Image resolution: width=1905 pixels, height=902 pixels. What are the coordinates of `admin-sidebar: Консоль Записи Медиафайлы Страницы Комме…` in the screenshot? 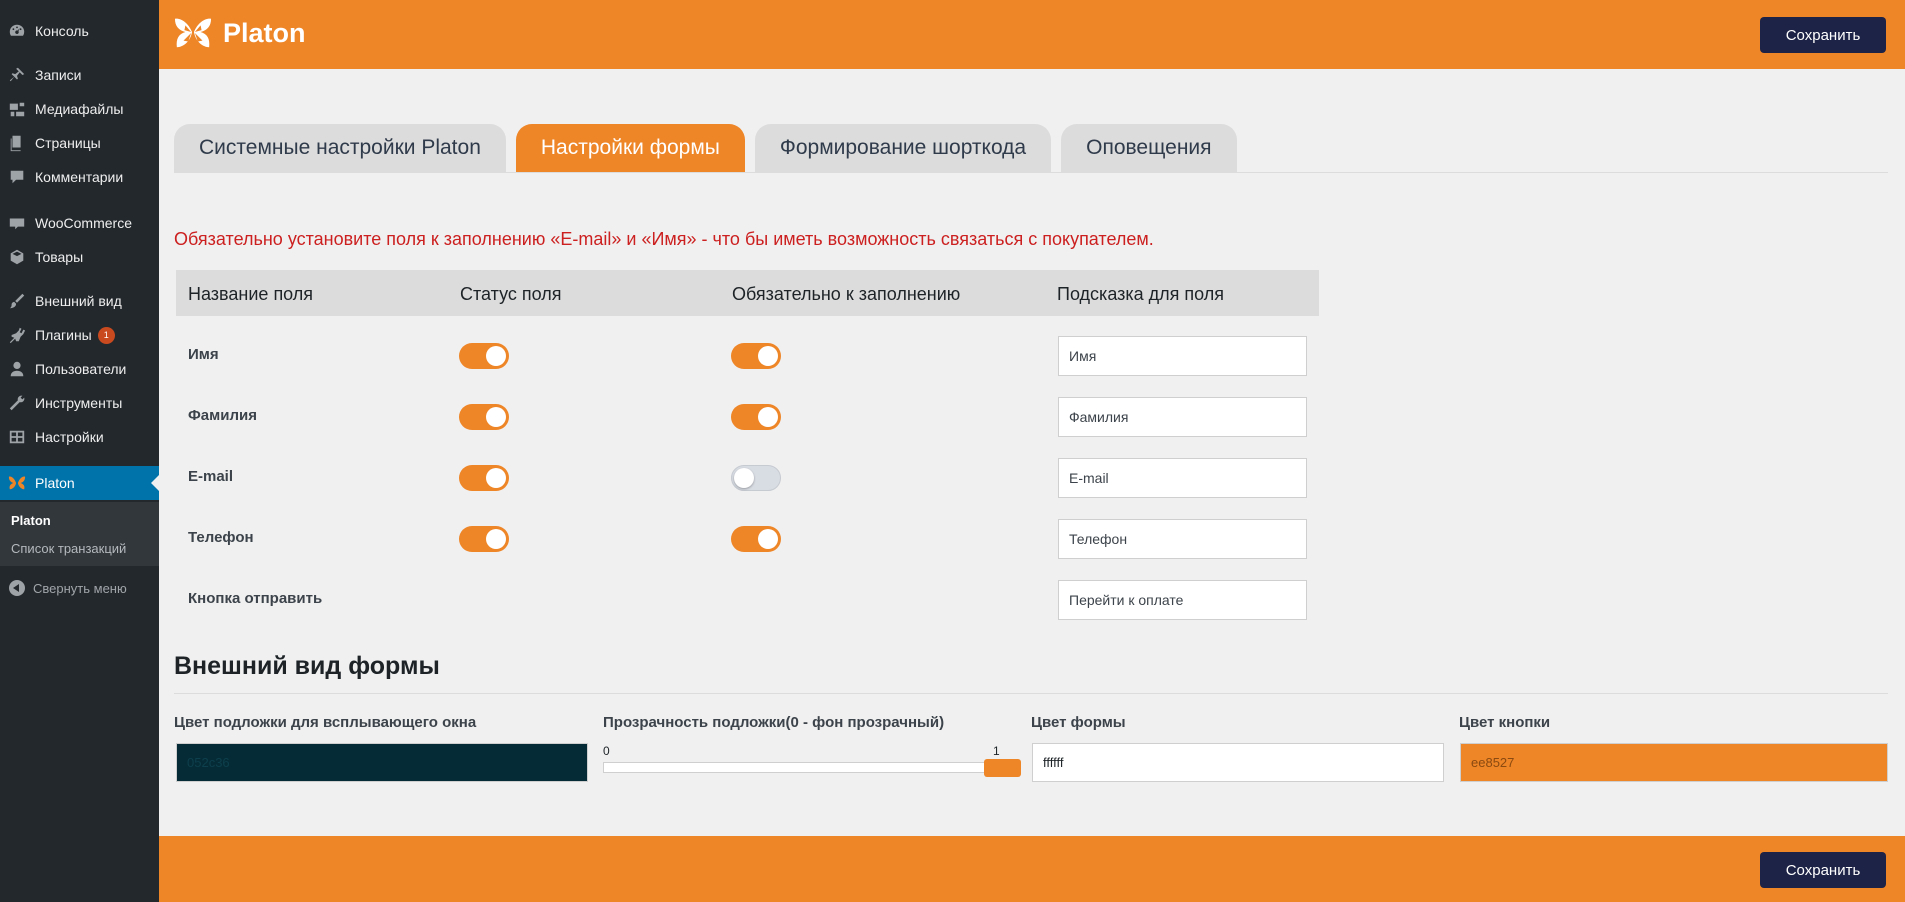 It's located at (79, 451).